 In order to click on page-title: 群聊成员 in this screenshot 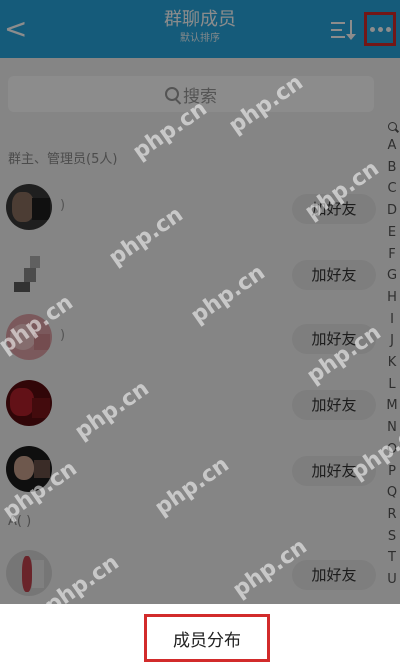, I will do `click(200, 19)`.